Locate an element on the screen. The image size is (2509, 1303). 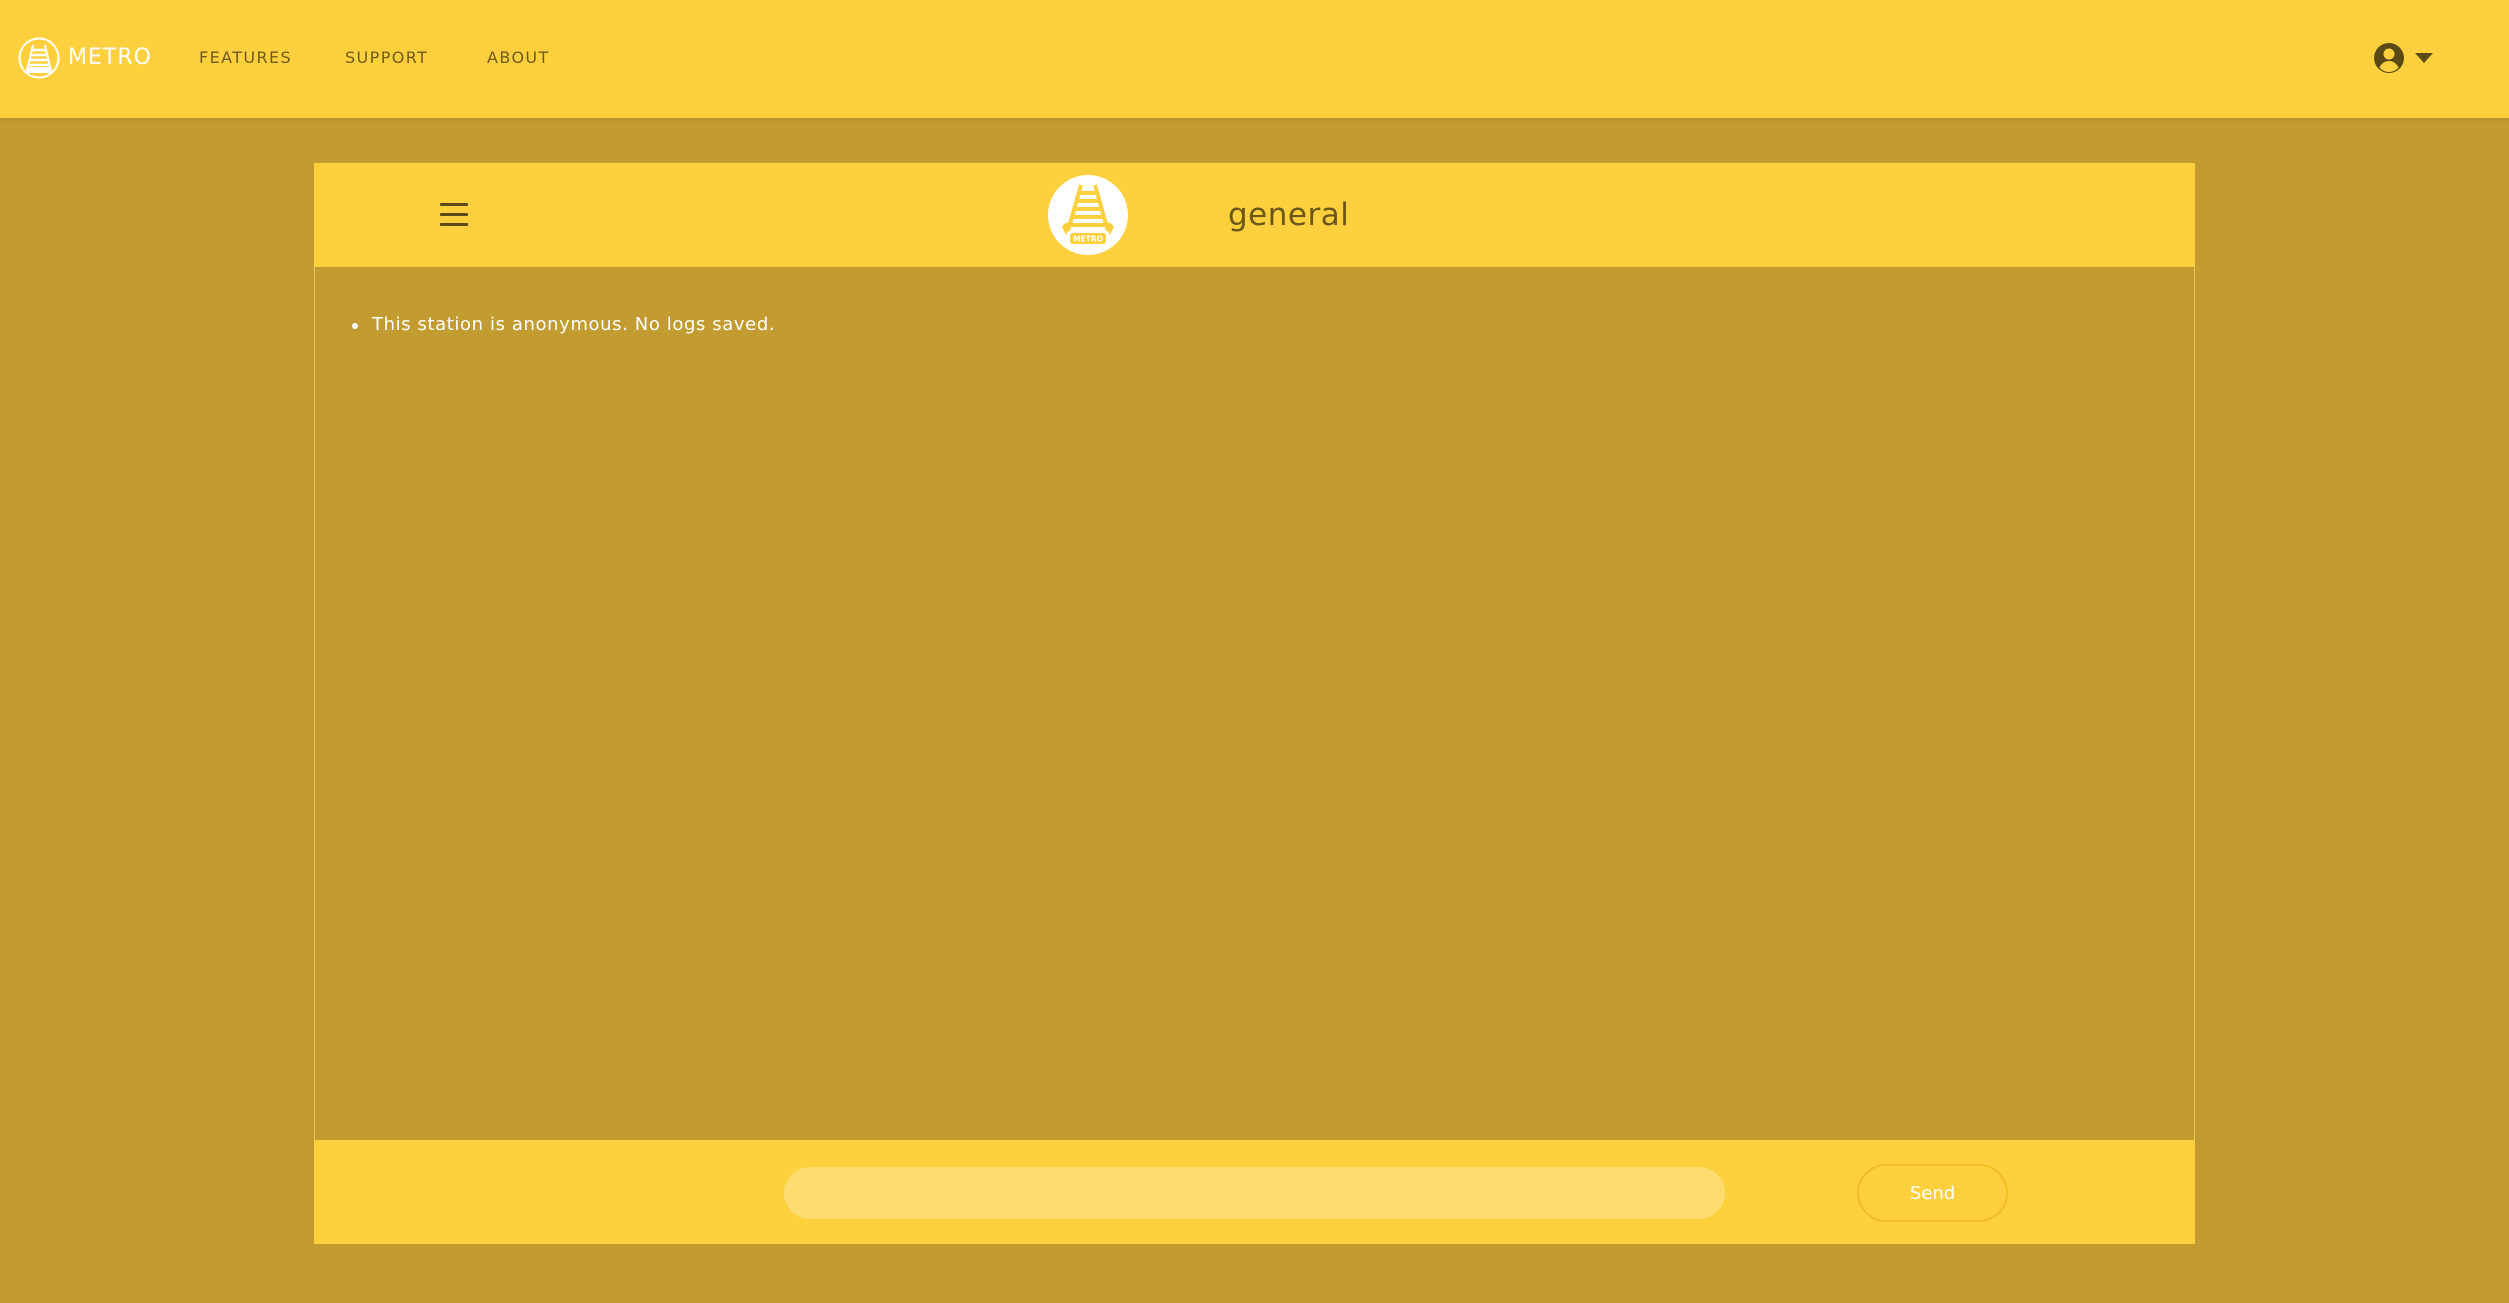
nav-link-support: SUPPORT is located at coordinates (386, 58).